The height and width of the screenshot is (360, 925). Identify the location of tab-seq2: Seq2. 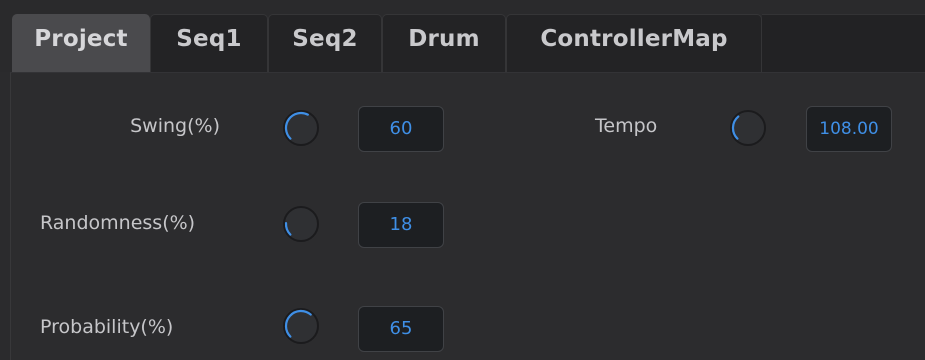
(325, 43).